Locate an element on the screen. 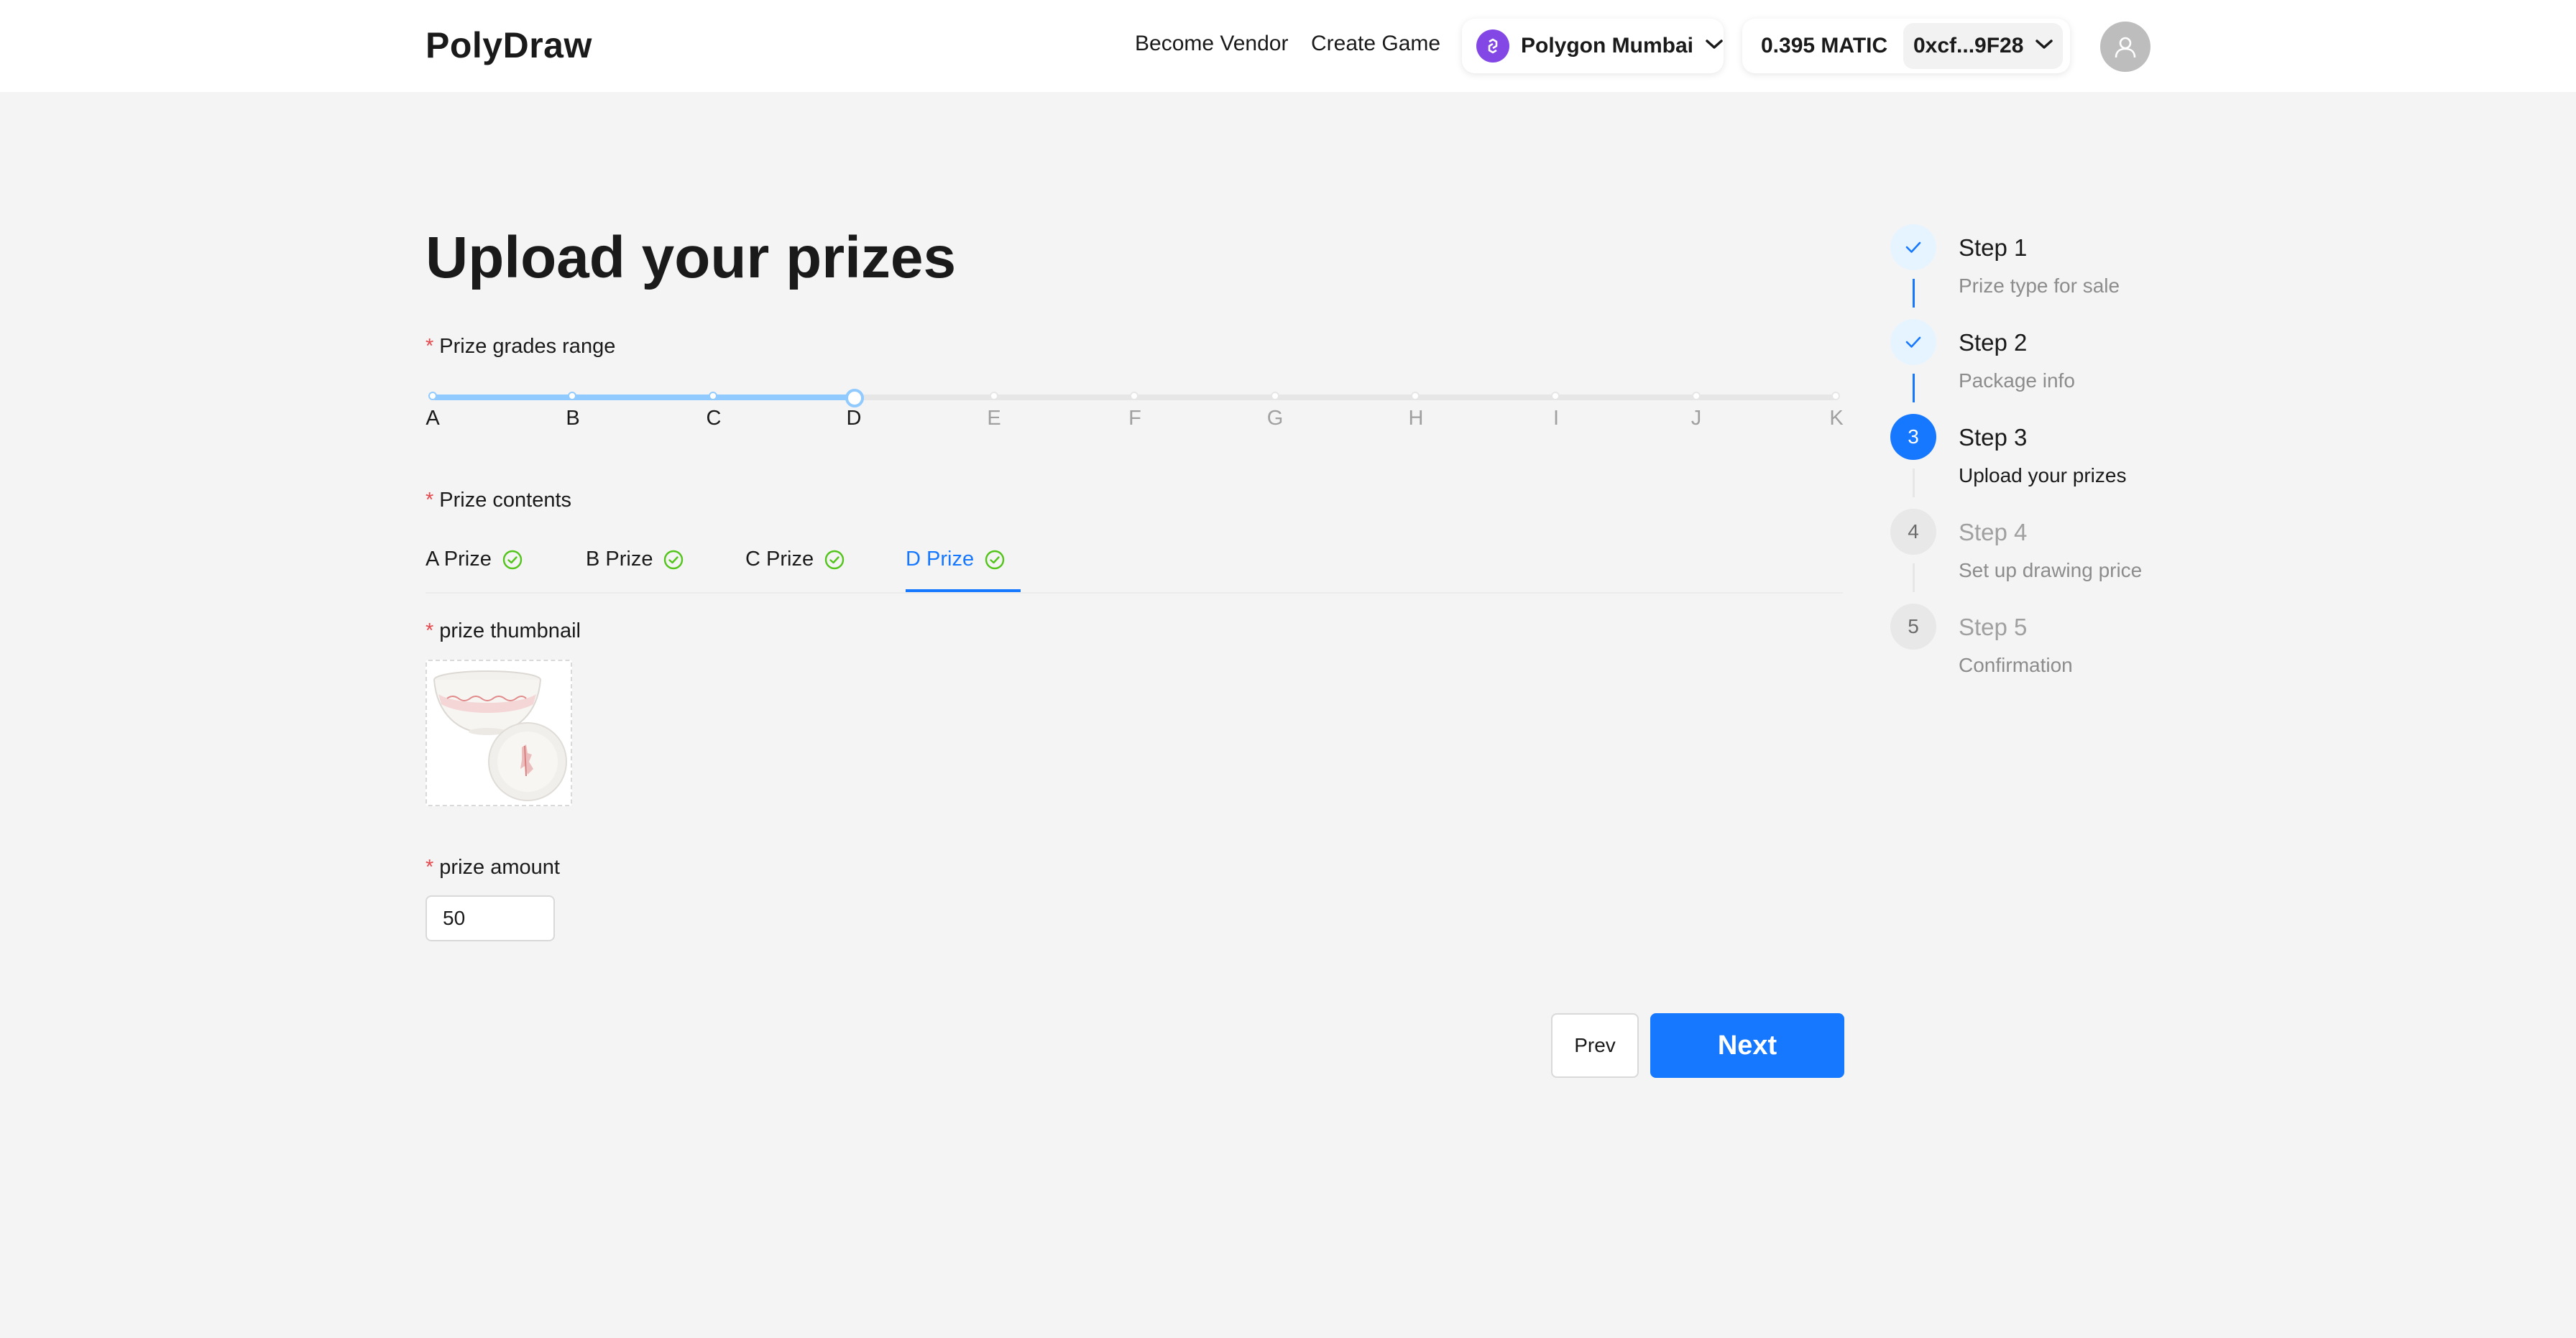  tab-a-prize: A Prize is located at coordinates (474, 559).